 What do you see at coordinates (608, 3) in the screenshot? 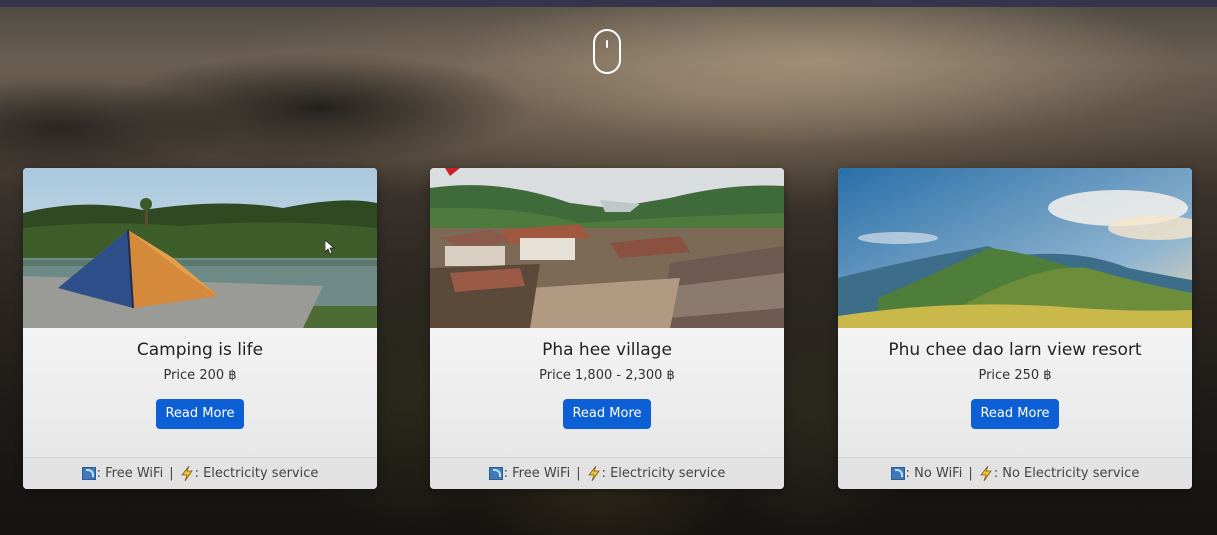
I see `top-bar` at bounding box center [608, 3].